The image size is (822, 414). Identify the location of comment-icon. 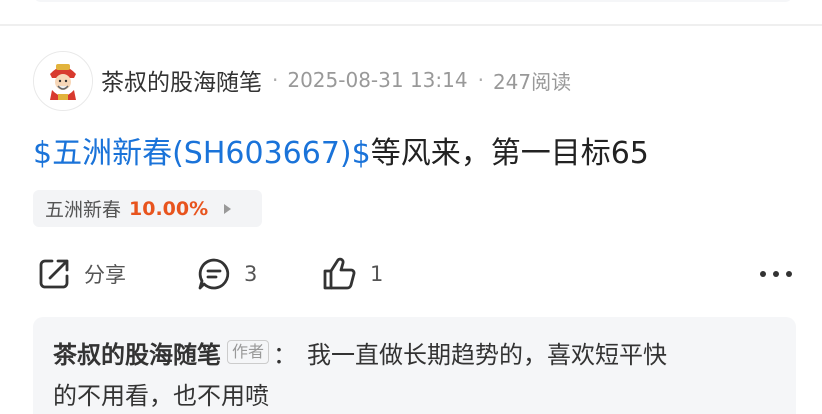
(214, 274).